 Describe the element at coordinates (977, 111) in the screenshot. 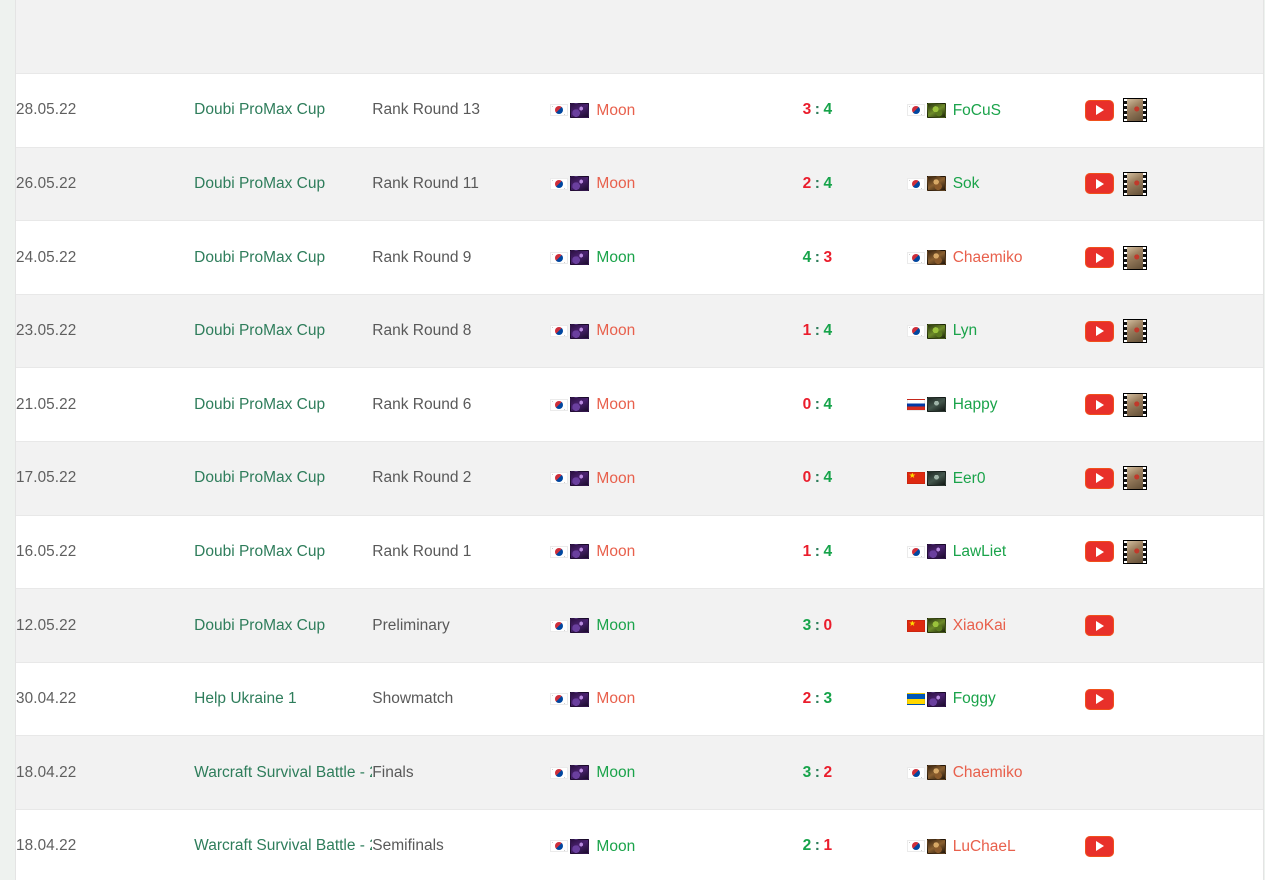

I see `player-right-name: FoCuS` at that location.